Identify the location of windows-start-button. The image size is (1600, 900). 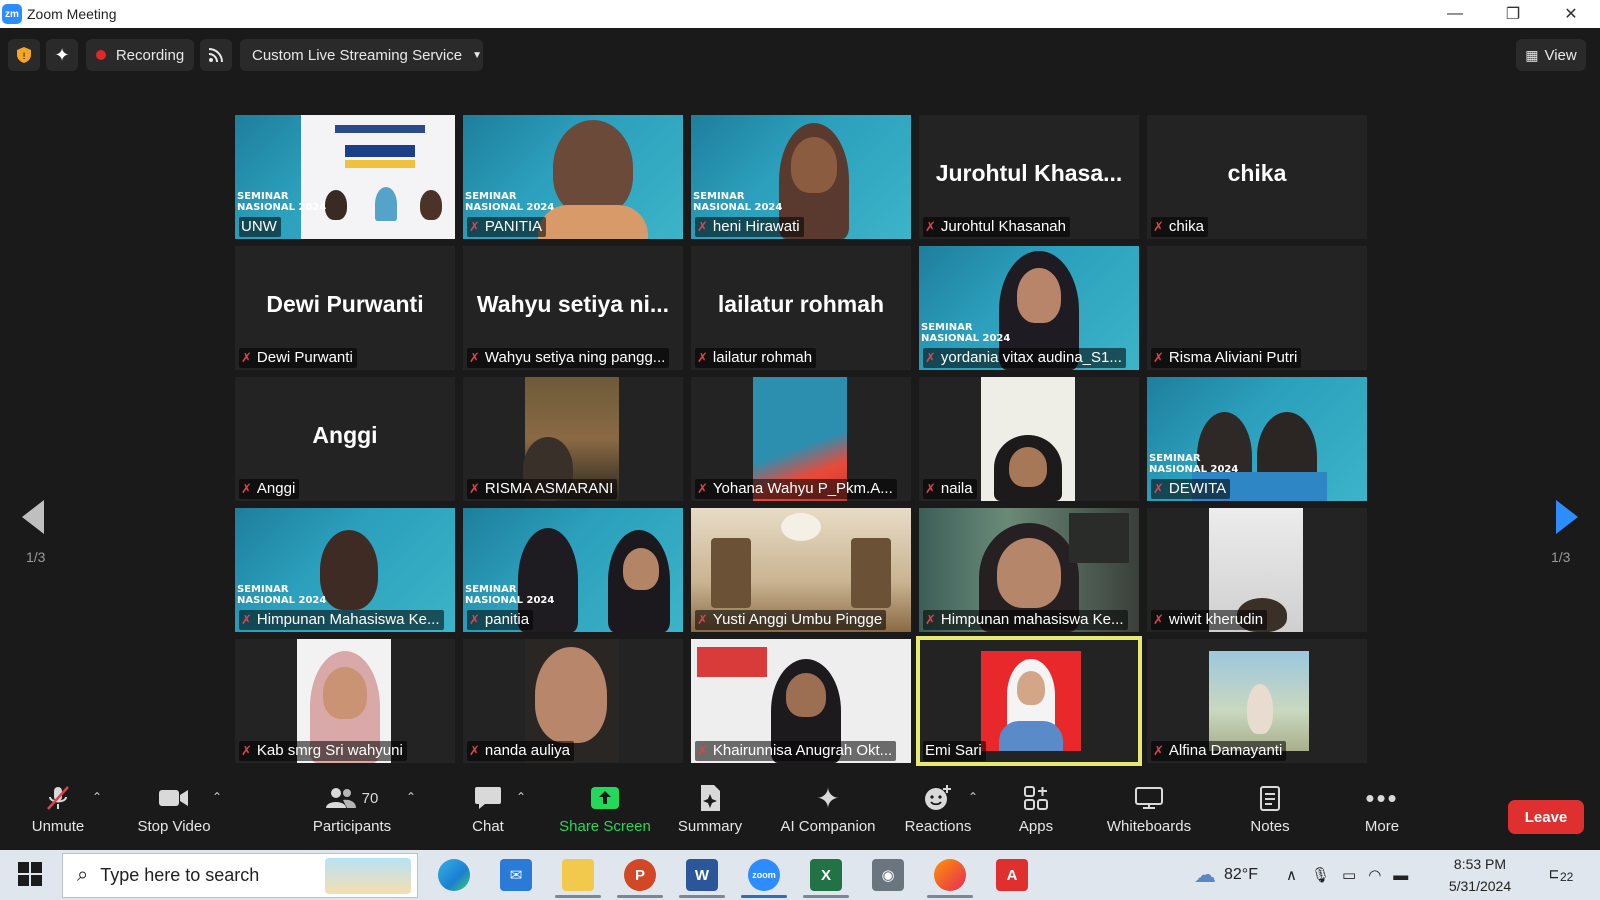
(30, 876).